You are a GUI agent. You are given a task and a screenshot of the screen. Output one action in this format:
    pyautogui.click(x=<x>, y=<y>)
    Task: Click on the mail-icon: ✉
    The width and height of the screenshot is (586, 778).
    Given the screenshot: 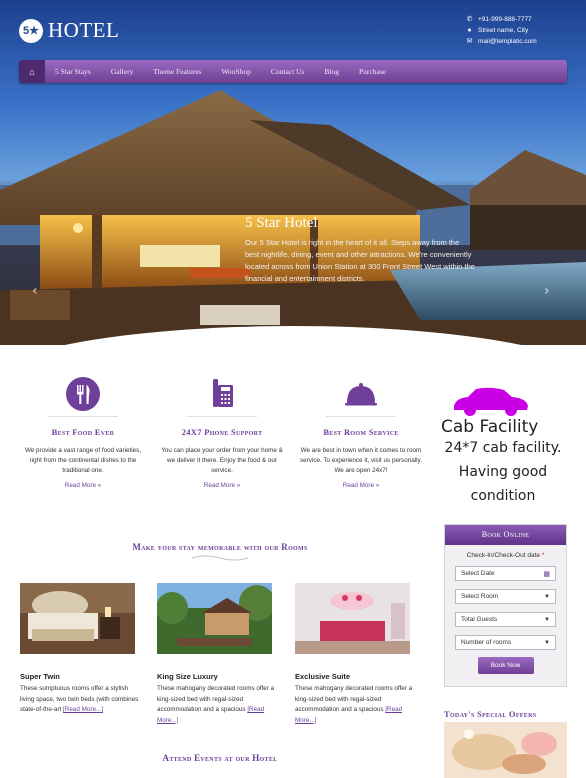 What is the action you would take?
    pyautogui.click(x=469, y=41)
    